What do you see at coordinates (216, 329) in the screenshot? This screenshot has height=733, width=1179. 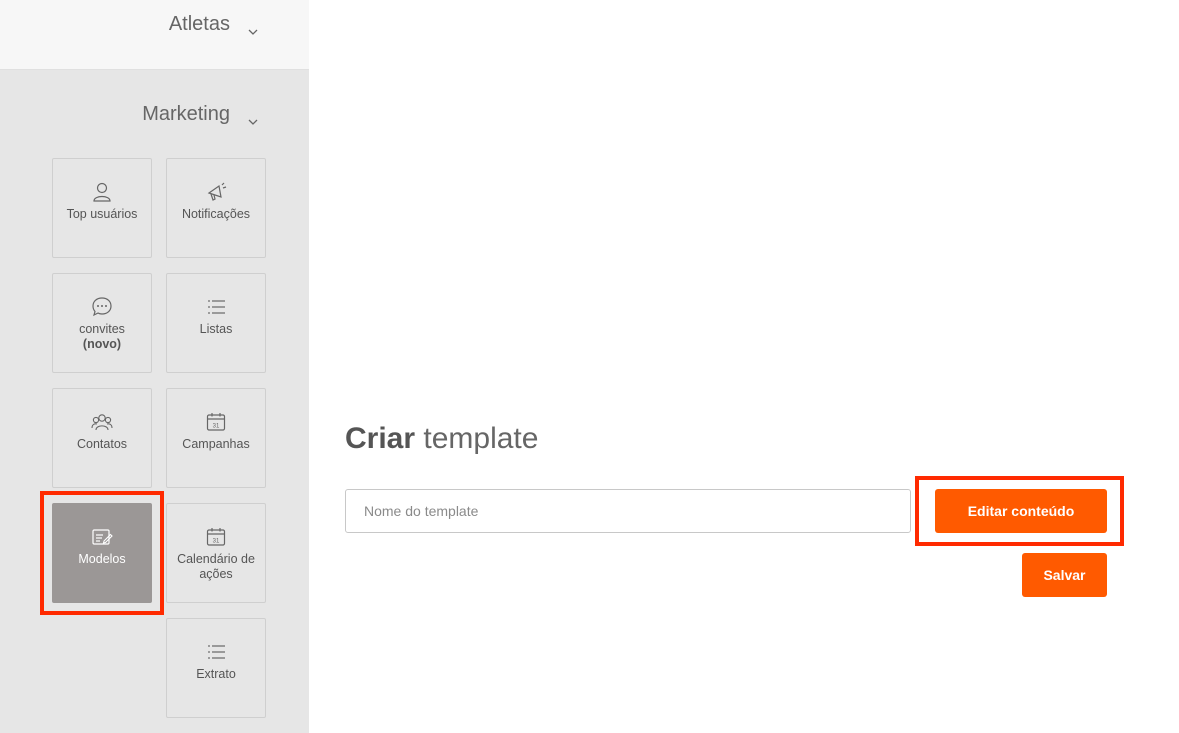 I see `tile-label: Listas` at bounding box center [216, 329].